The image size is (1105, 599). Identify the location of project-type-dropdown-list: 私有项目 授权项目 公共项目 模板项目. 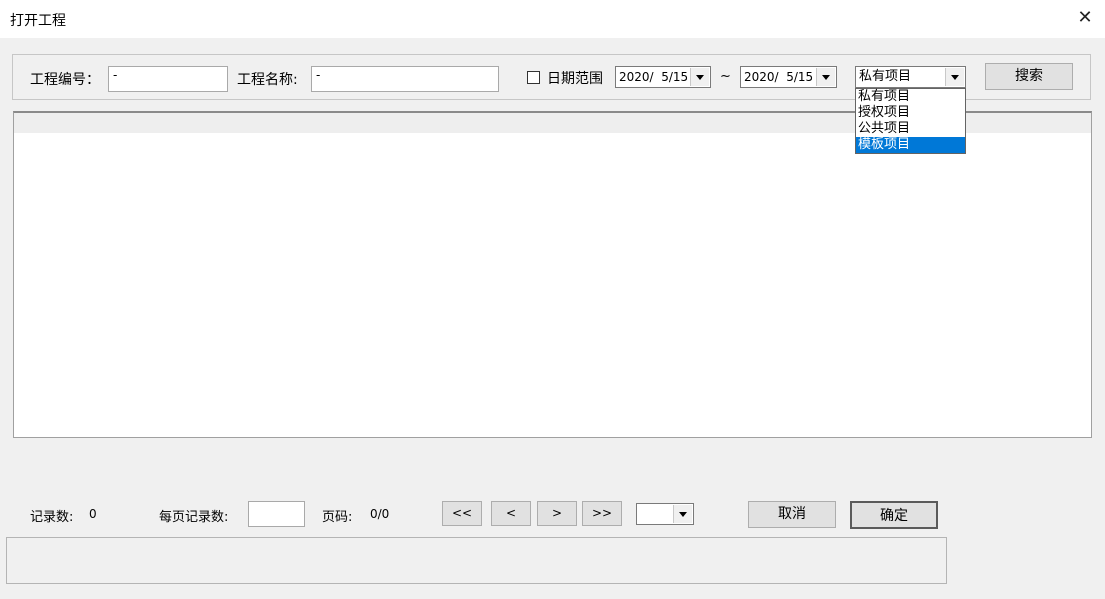
(910, 121).